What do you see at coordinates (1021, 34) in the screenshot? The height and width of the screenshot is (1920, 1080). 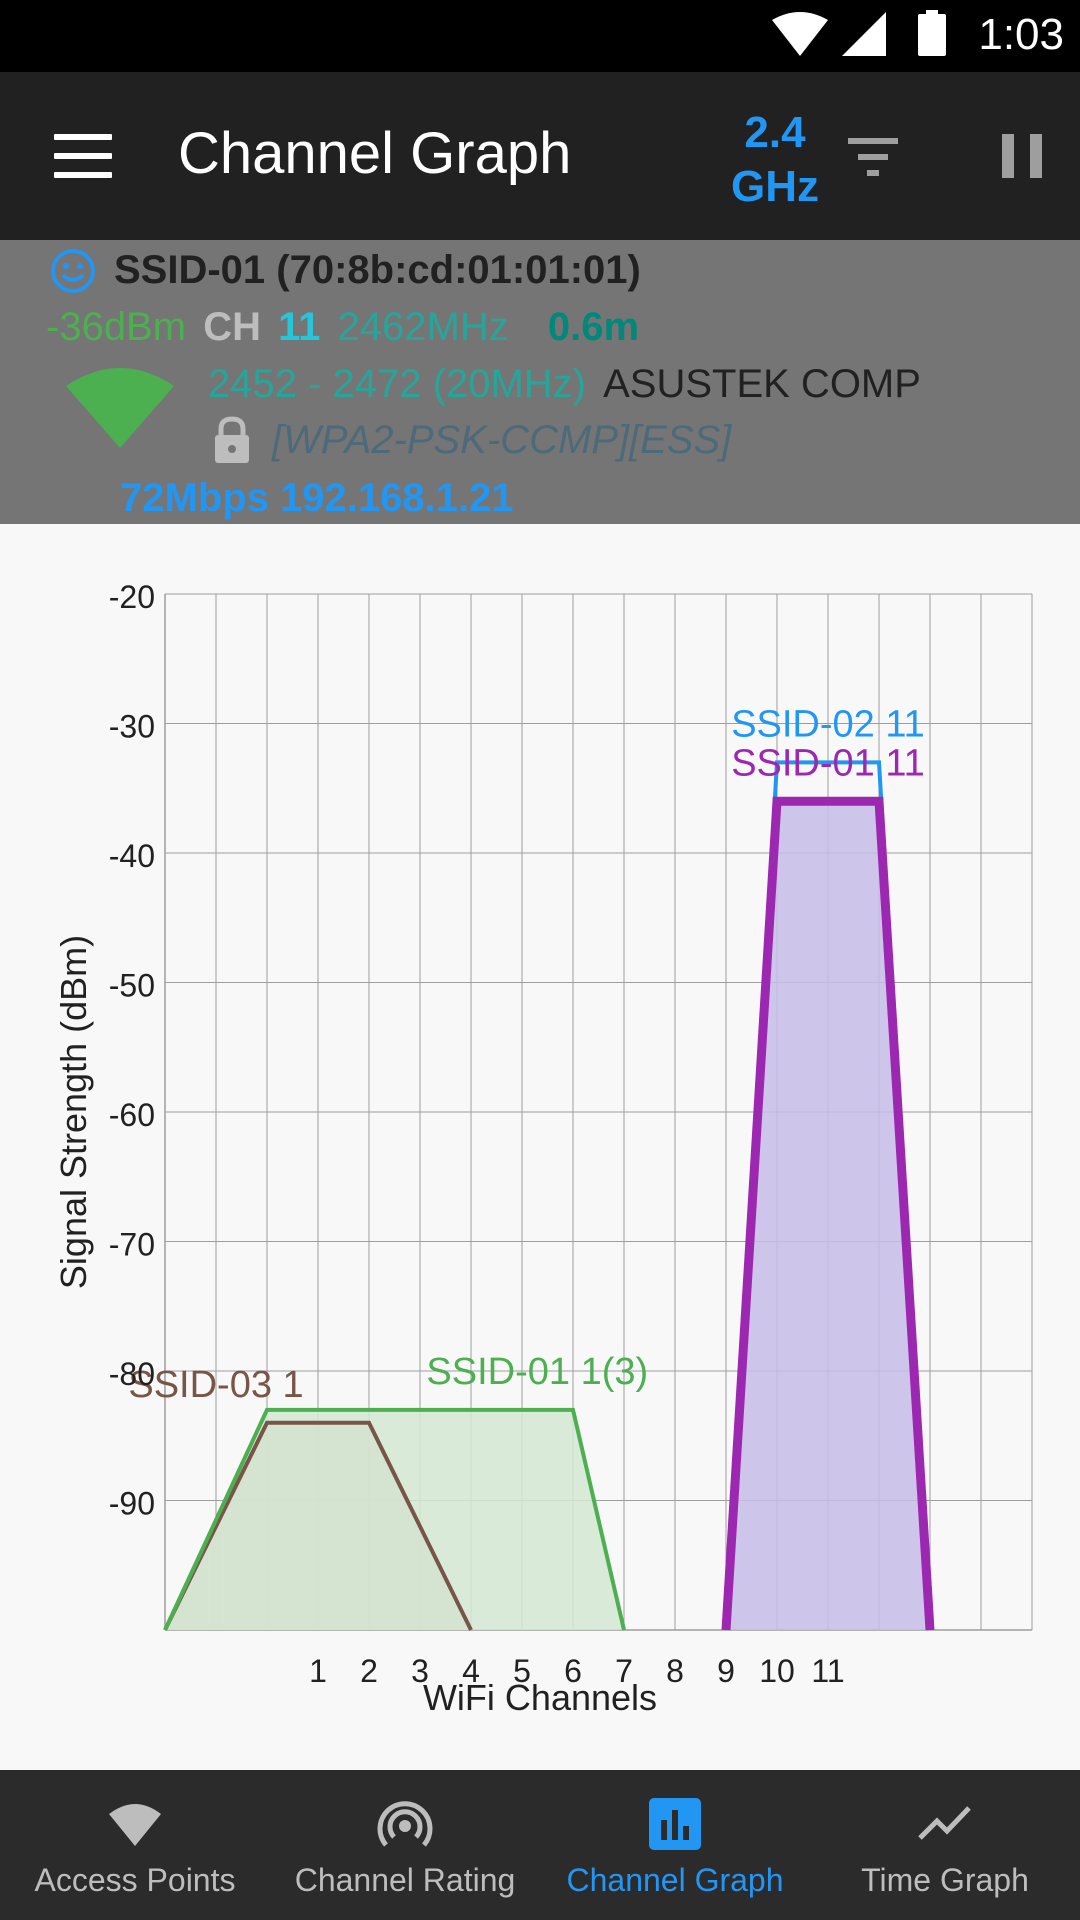 I see `clock: 1:03` at bounding box center [1021, 34].